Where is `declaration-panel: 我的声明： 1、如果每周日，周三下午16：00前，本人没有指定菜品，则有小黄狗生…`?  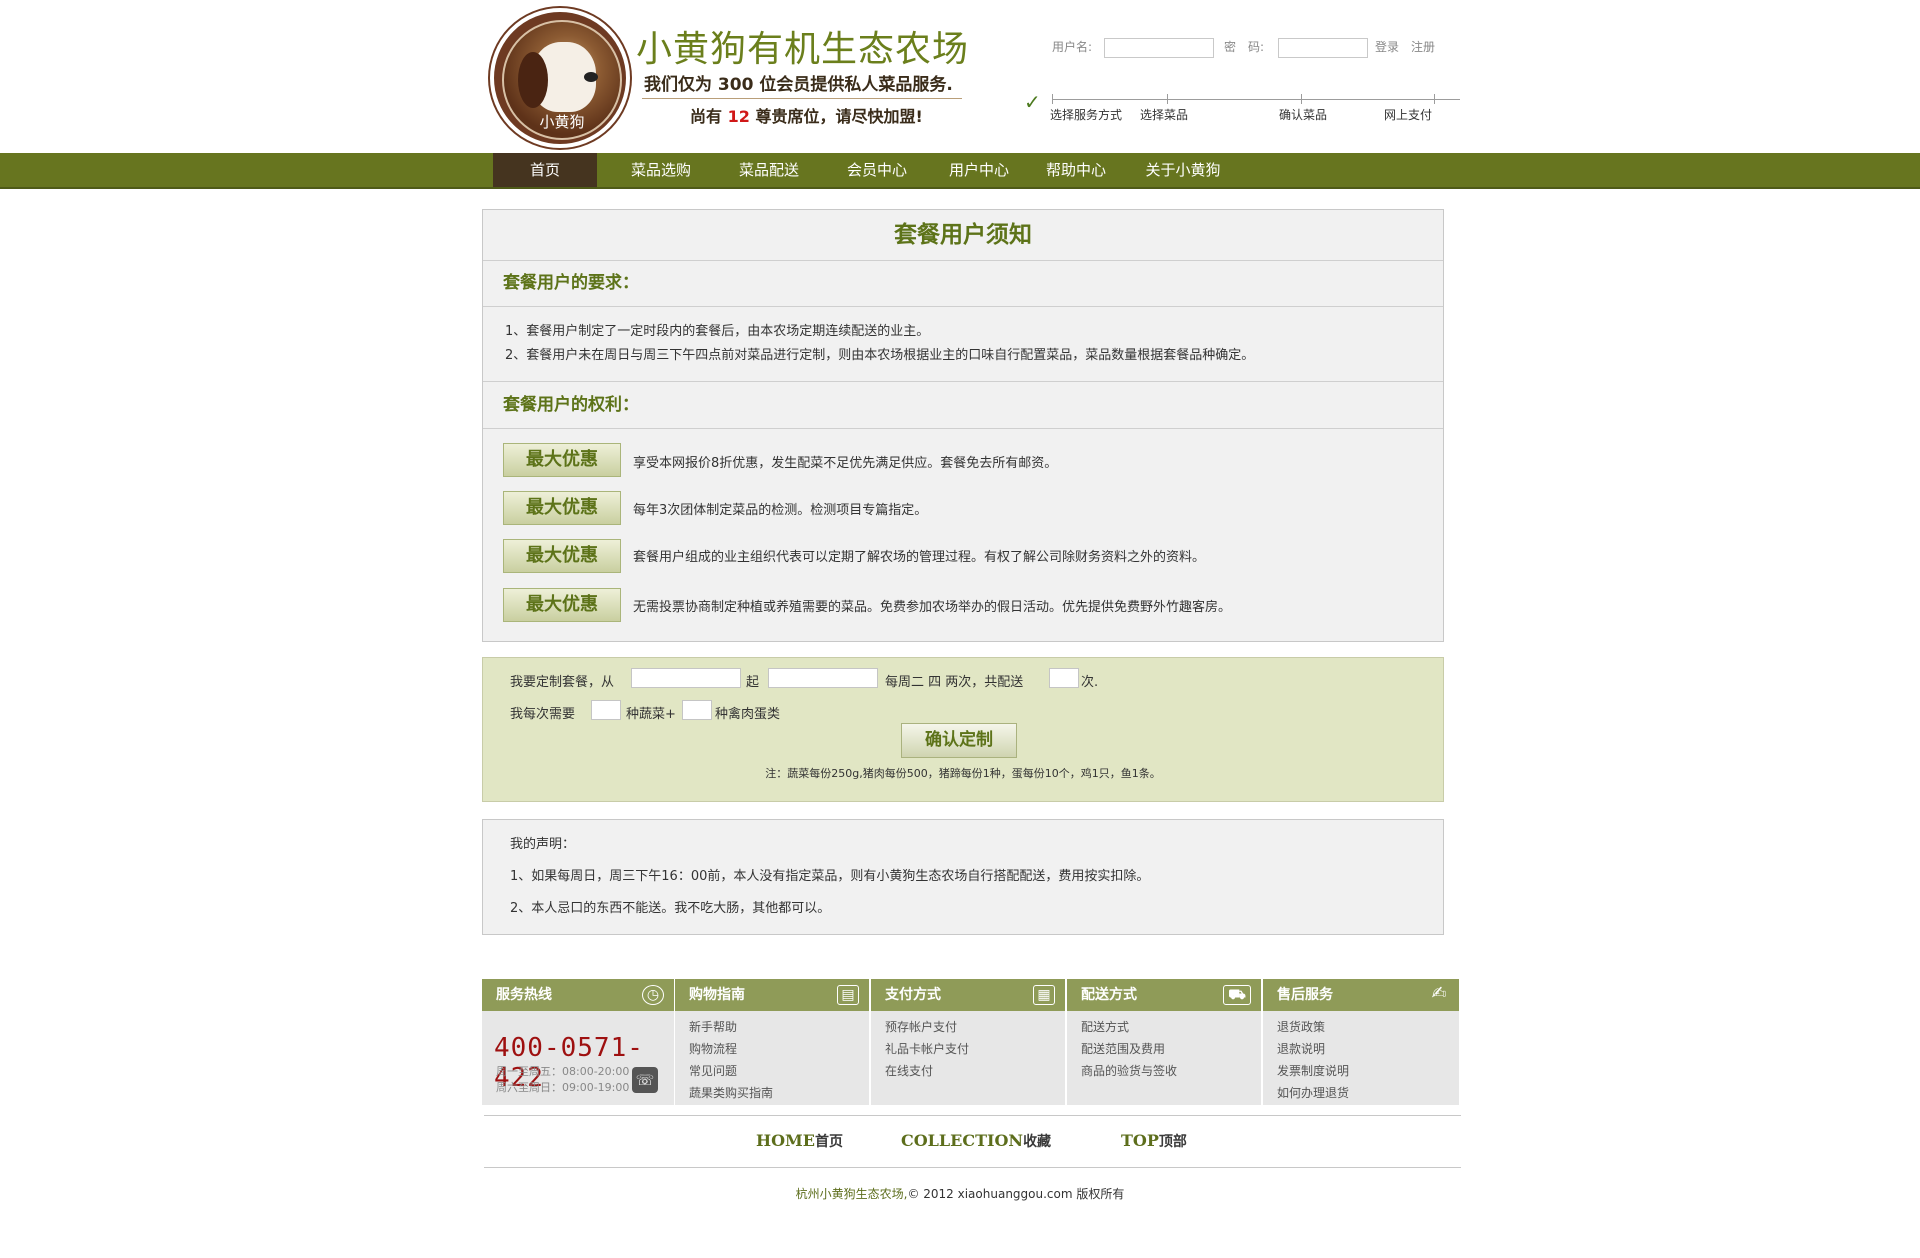
declaration-panel: 我的声明： 1、如果每周日，周三下午16：00前，本人没有指定菜品，则有小黄狗生… is located at coordinates (963, 877).